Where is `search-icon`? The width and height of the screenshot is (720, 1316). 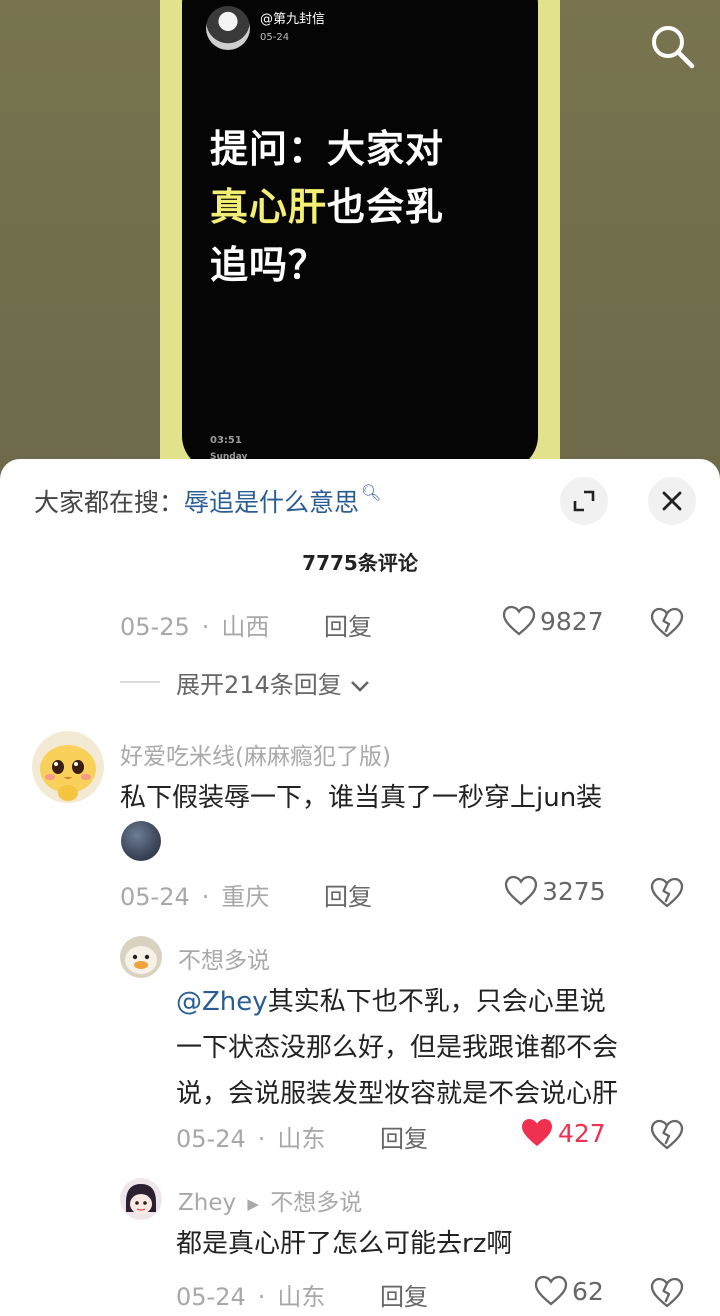
search-icon is located at coordinates (673, 47).